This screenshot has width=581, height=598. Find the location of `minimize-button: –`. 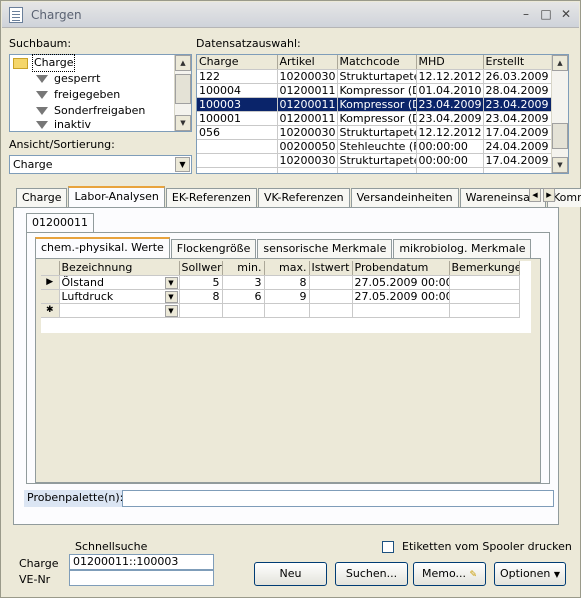

minimize-button: – is located at coordinates (526, 14).